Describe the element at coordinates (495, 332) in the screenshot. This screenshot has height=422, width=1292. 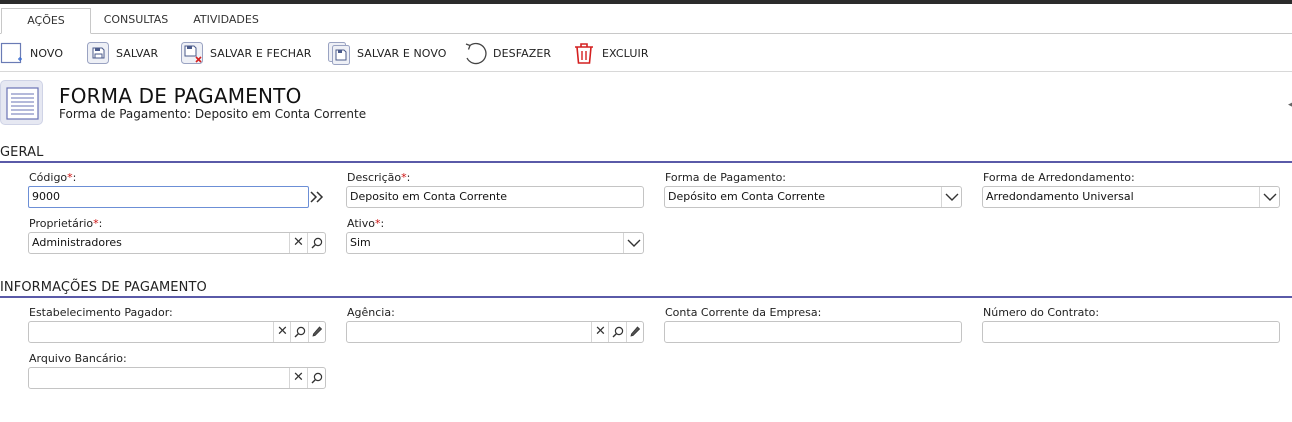
I see `agencia-input: ✕` at that location.